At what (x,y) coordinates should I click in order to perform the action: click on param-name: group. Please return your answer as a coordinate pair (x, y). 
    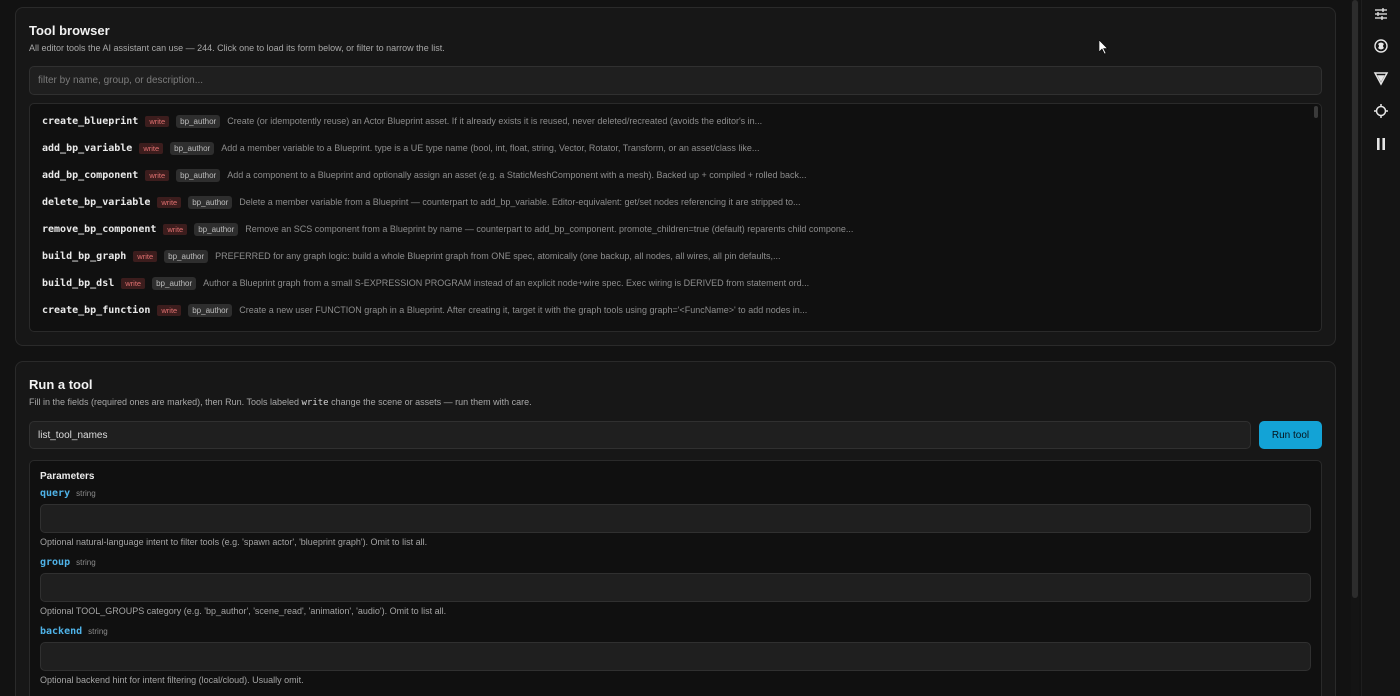
    Looking at the image, I should click on (55, 562).